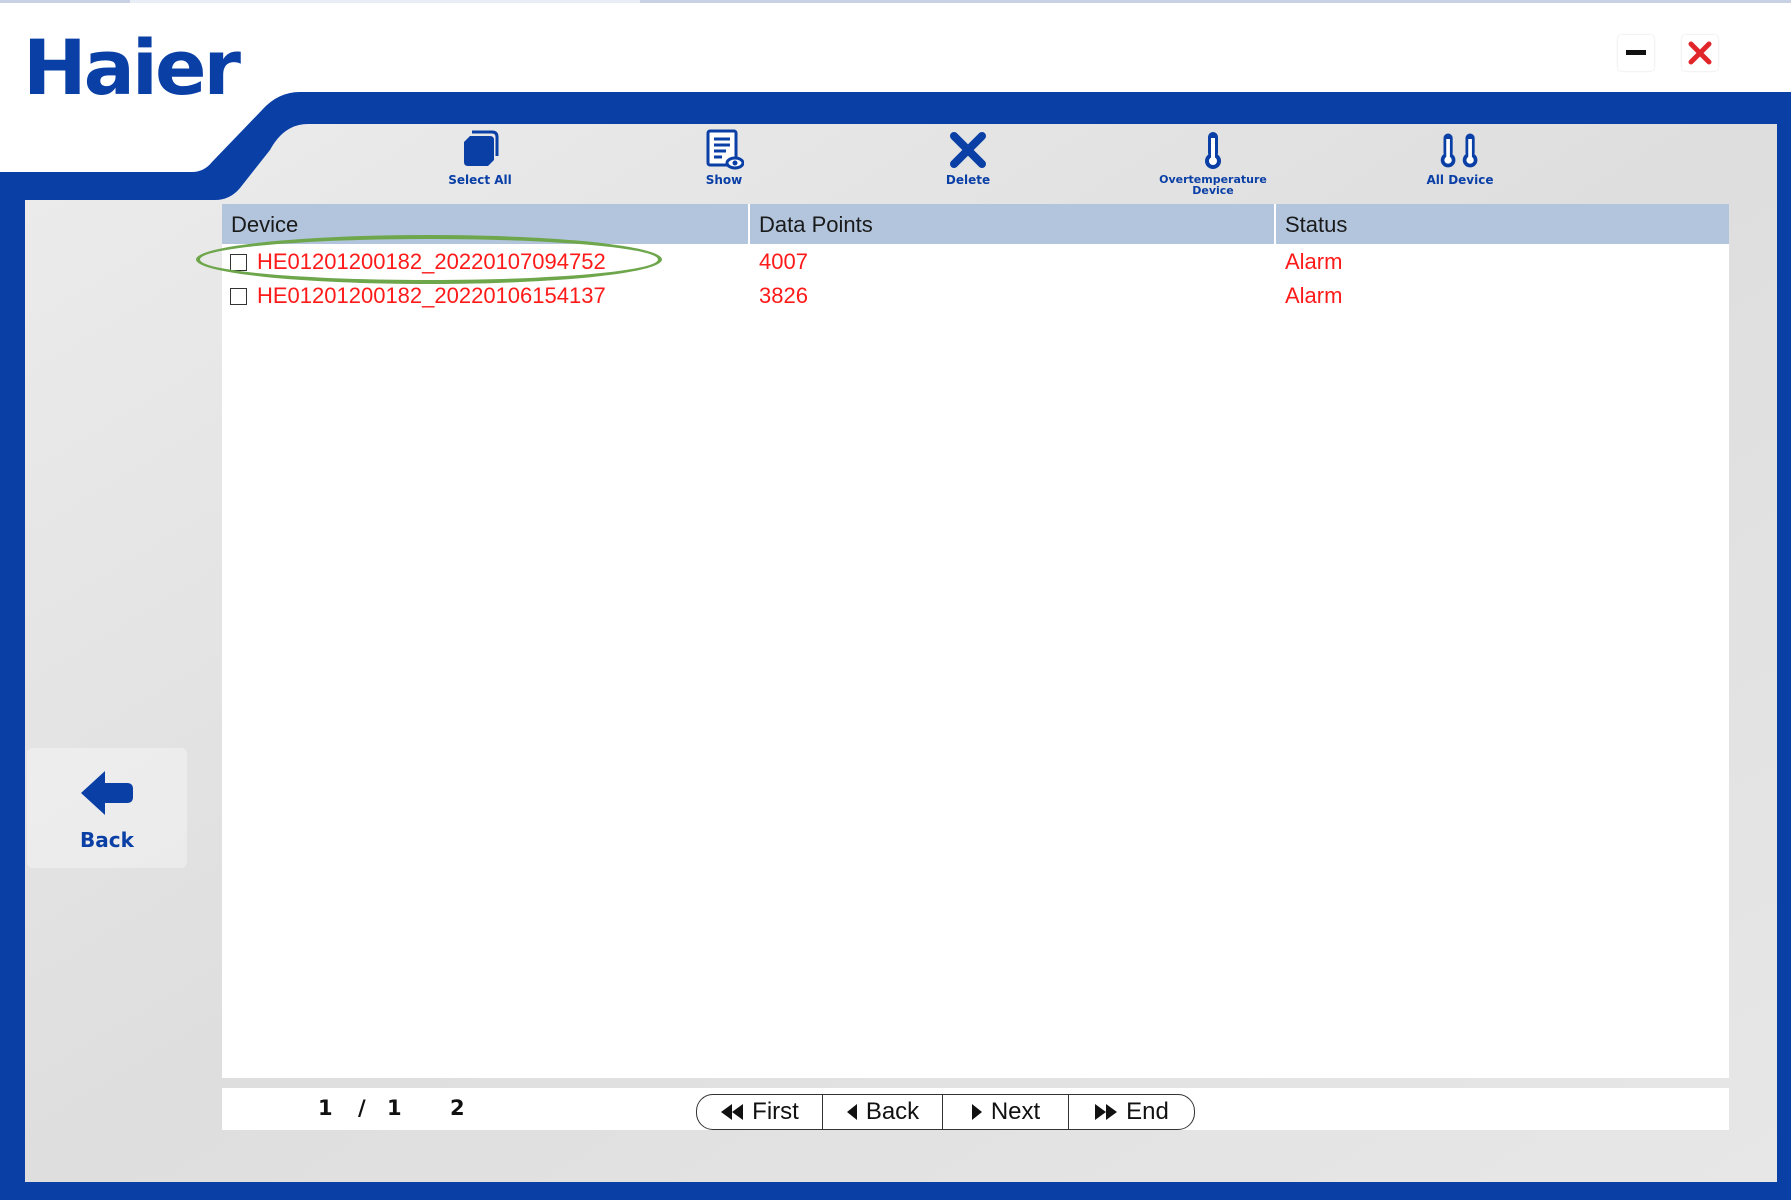 Image resolution: width=1791 pixels, height=1200 pixels. Describe the element at coordinates (1213, 150) in the screenshot. I see `thermometer-icon` at that location.